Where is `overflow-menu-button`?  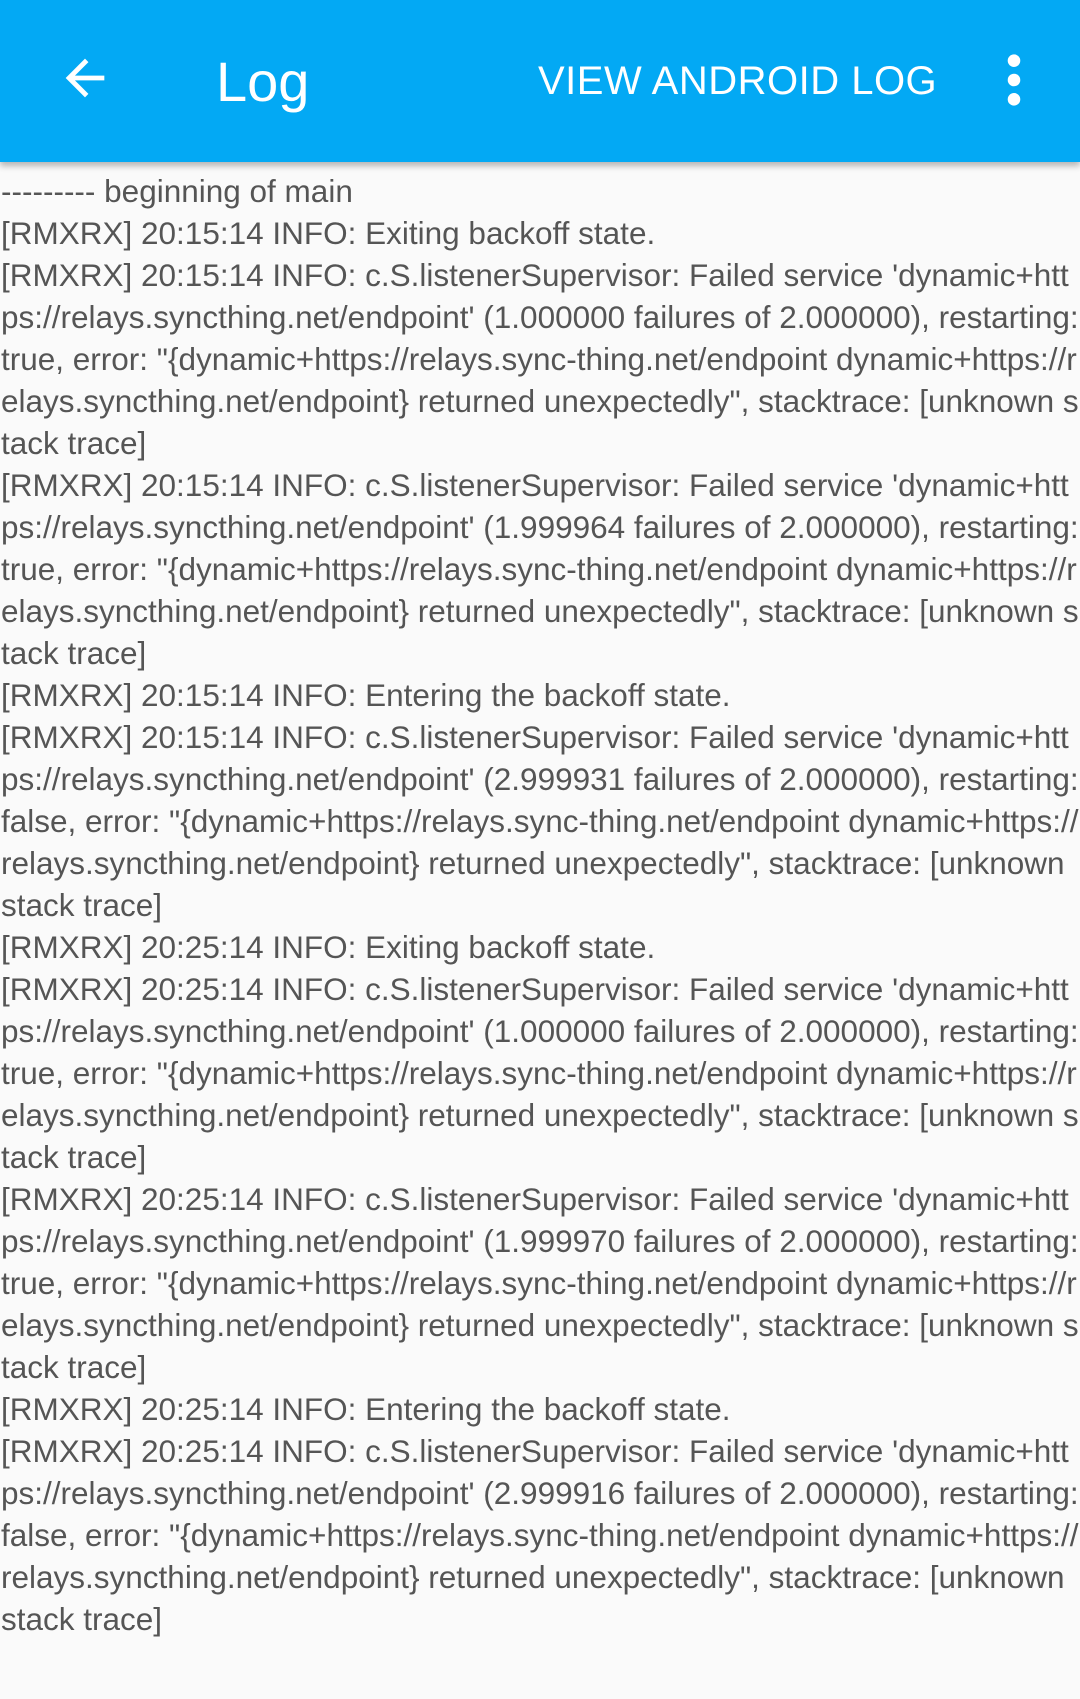 overflow-menu-button is located at coordinates (1014, 80).